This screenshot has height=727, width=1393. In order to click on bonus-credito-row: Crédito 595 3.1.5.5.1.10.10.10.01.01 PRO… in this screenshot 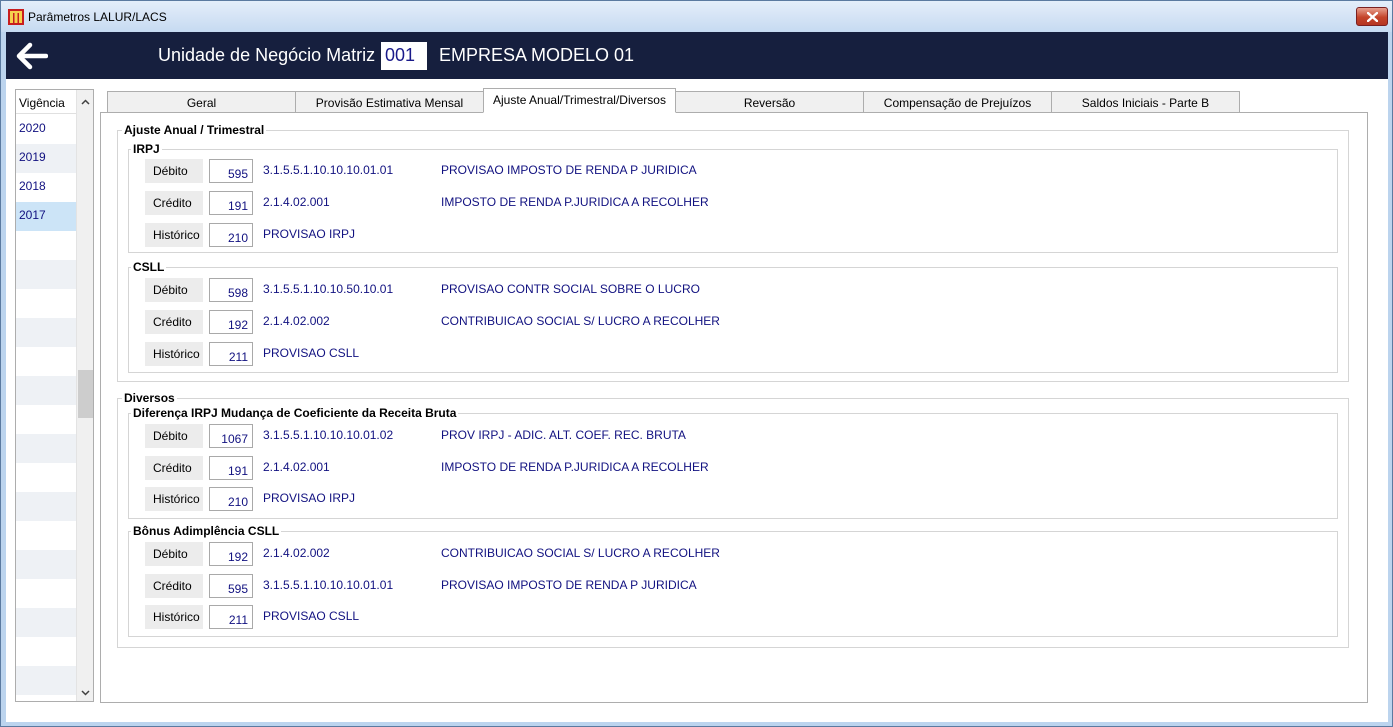, I will do `click(735, 586)`.